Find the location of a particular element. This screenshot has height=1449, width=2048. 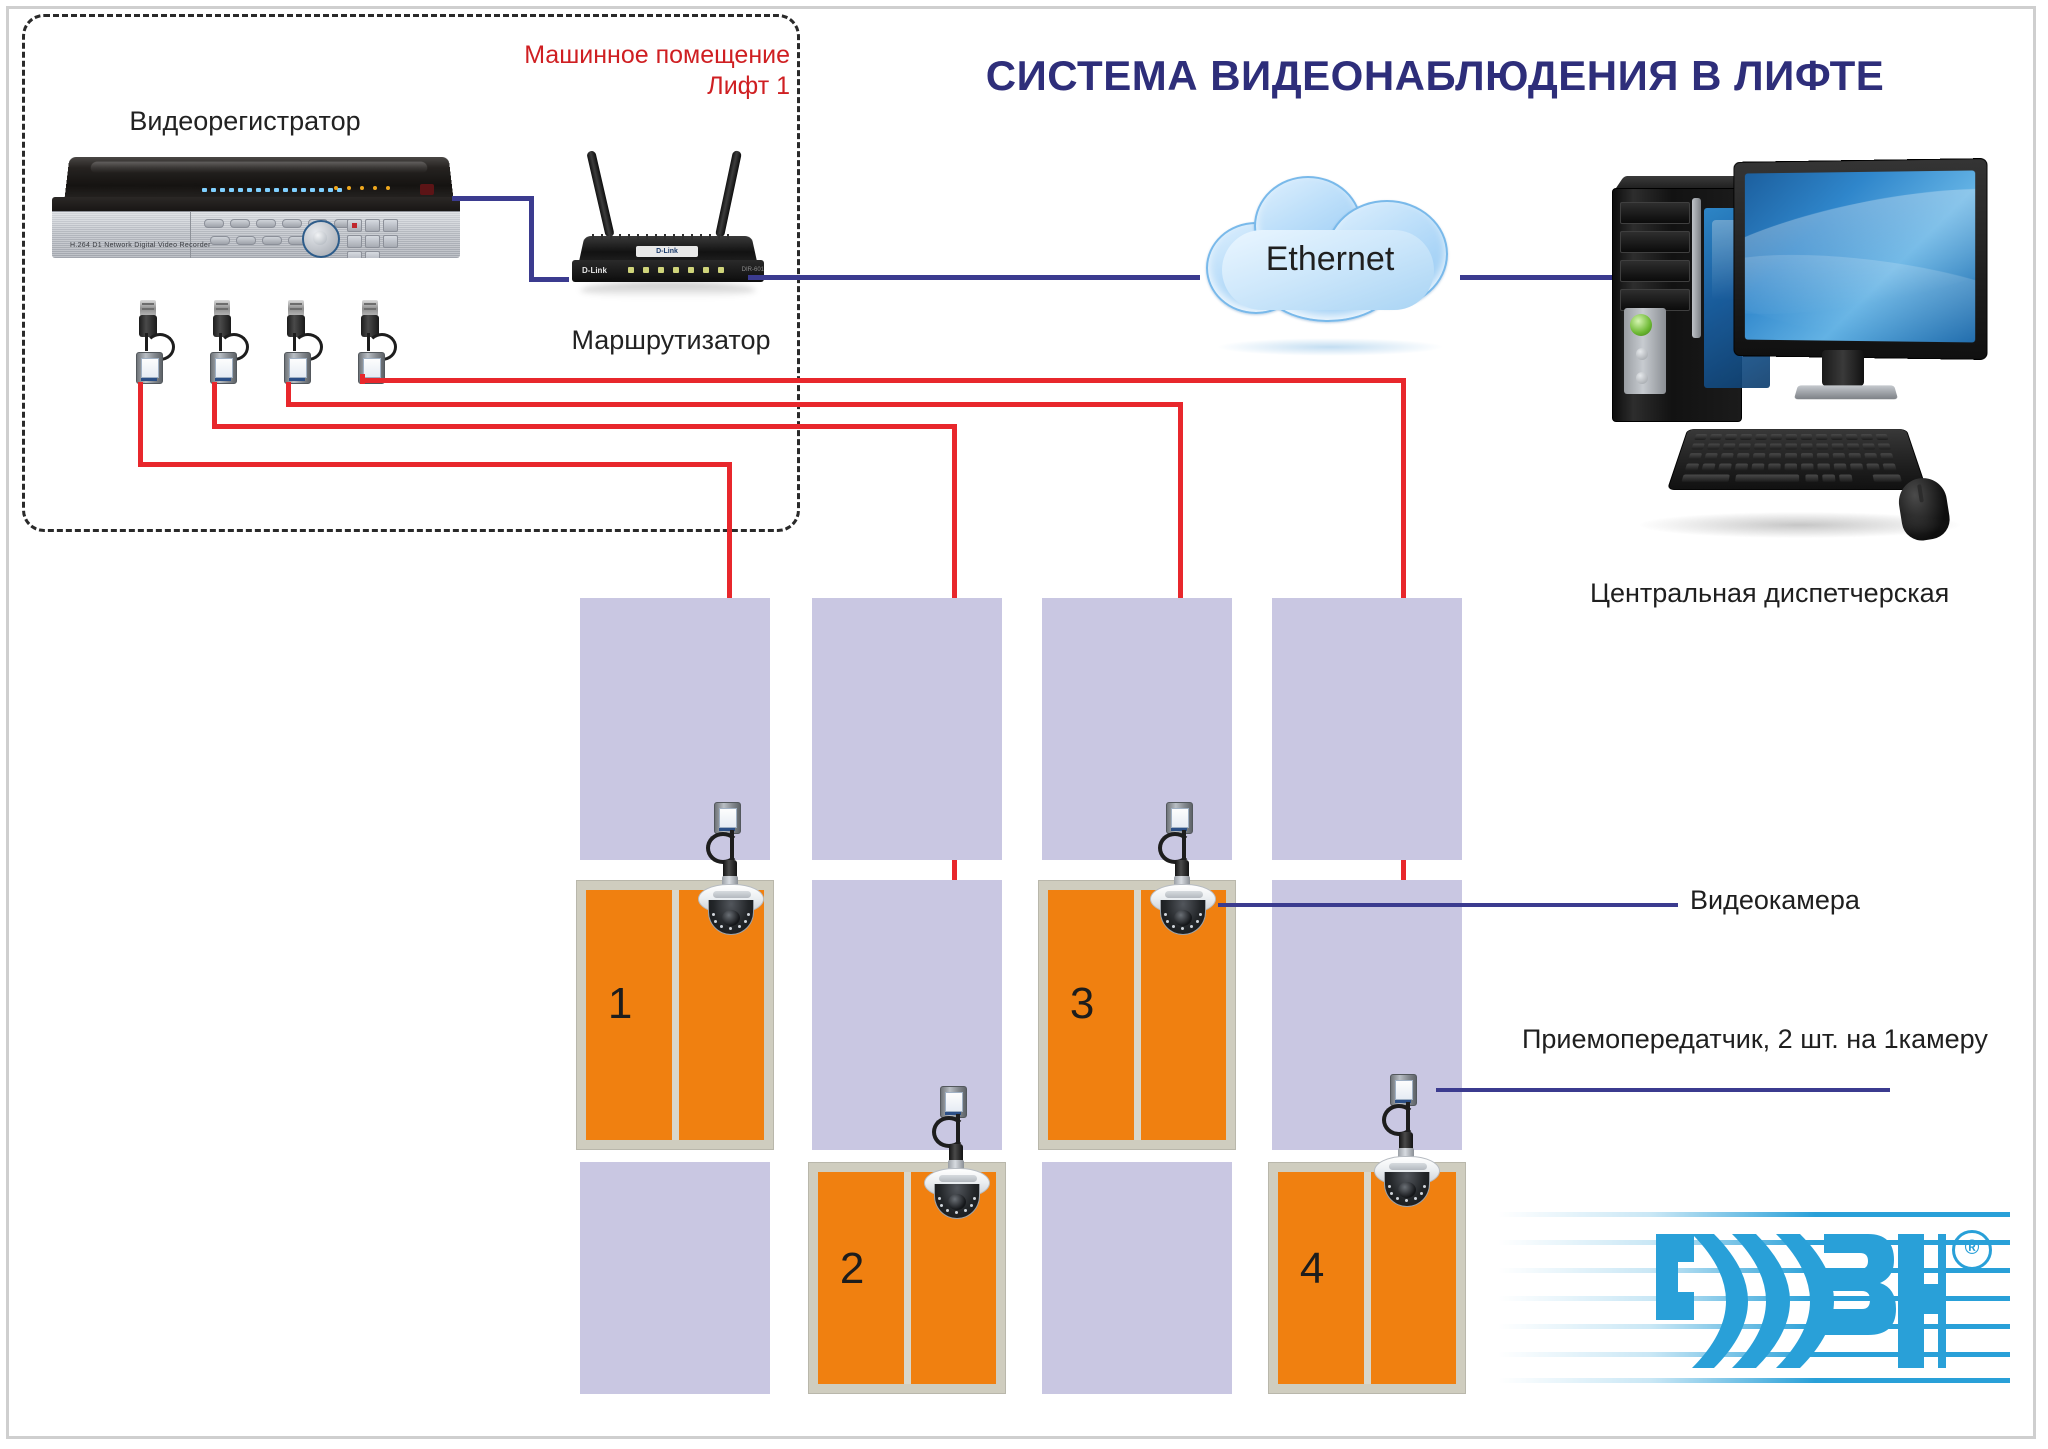

monitor is located at coordinates (1860, 259).